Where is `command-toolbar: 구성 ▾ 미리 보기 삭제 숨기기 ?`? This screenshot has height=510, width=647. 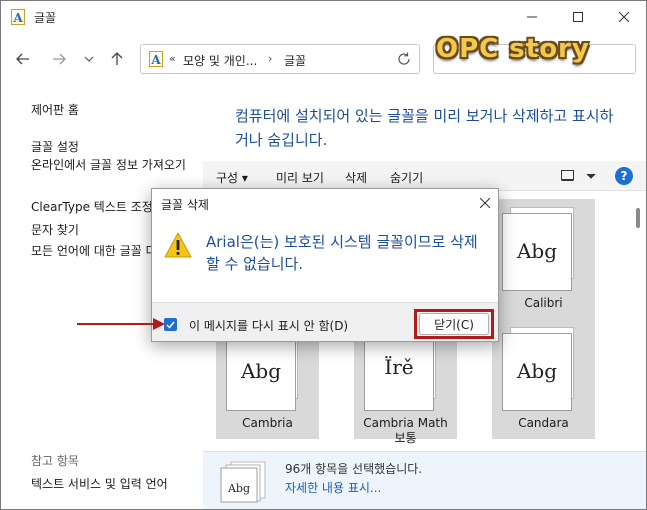
command-toolbar: 구성 ▾ 미리 보기 삭제 숨기기 ? is located at coordinates (424, 176).